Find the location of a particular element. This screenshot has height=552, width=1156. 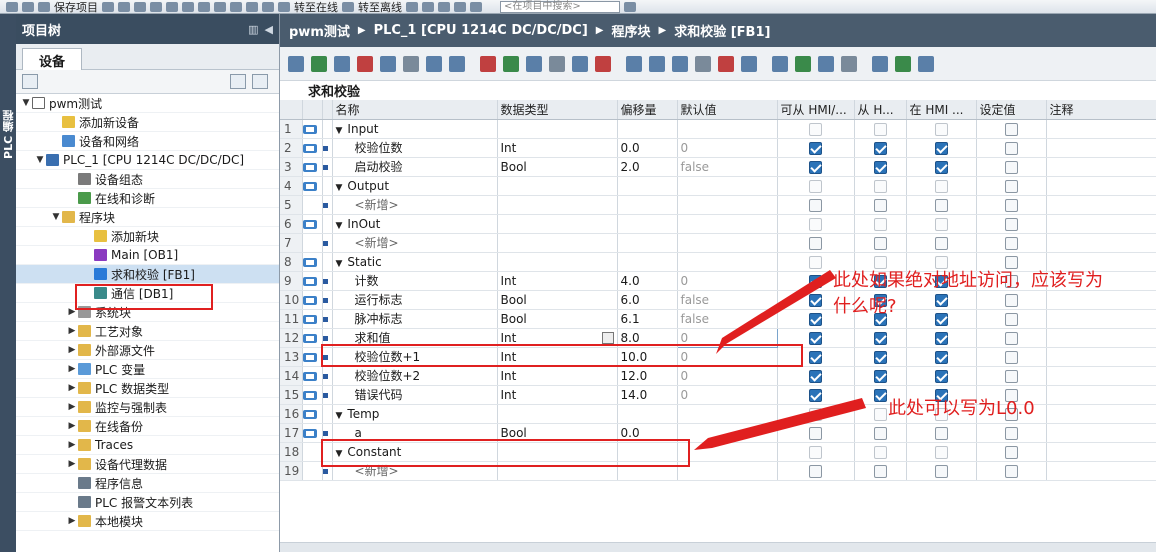

monitor-icon is located at coordinates (657, 64).